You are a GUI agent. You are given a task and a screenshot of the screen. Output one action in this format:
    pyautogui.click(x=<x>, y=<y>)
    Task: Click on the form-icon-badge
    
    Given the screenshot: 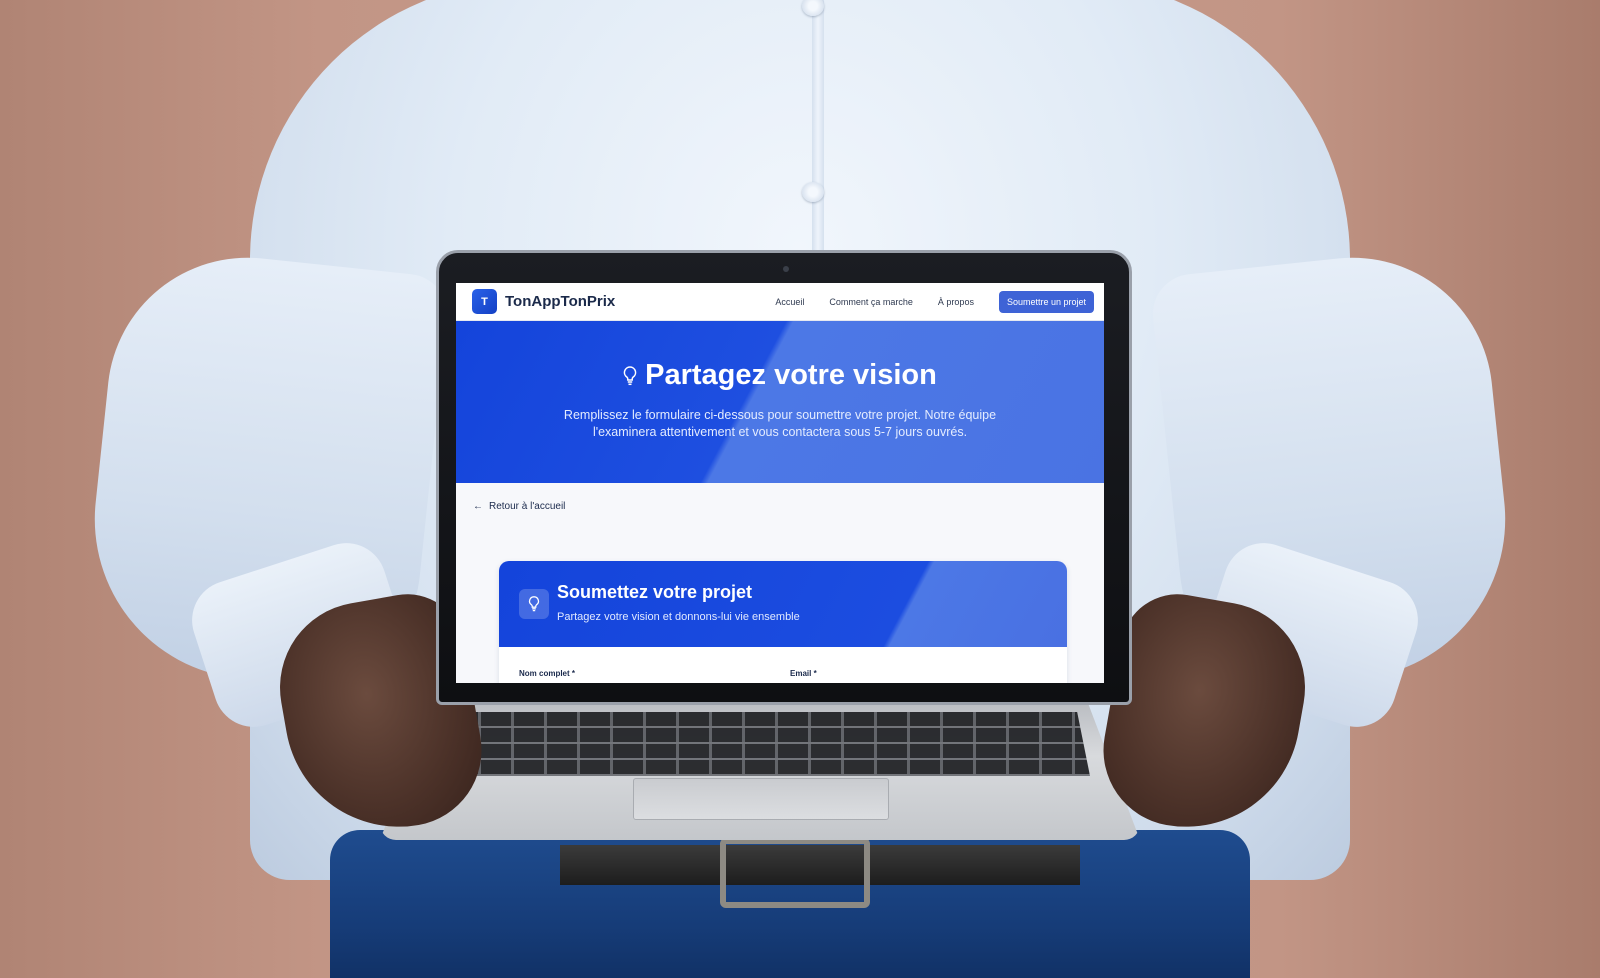 What is the action you would take?
    pyautogui.click(x=534, y=604)
    